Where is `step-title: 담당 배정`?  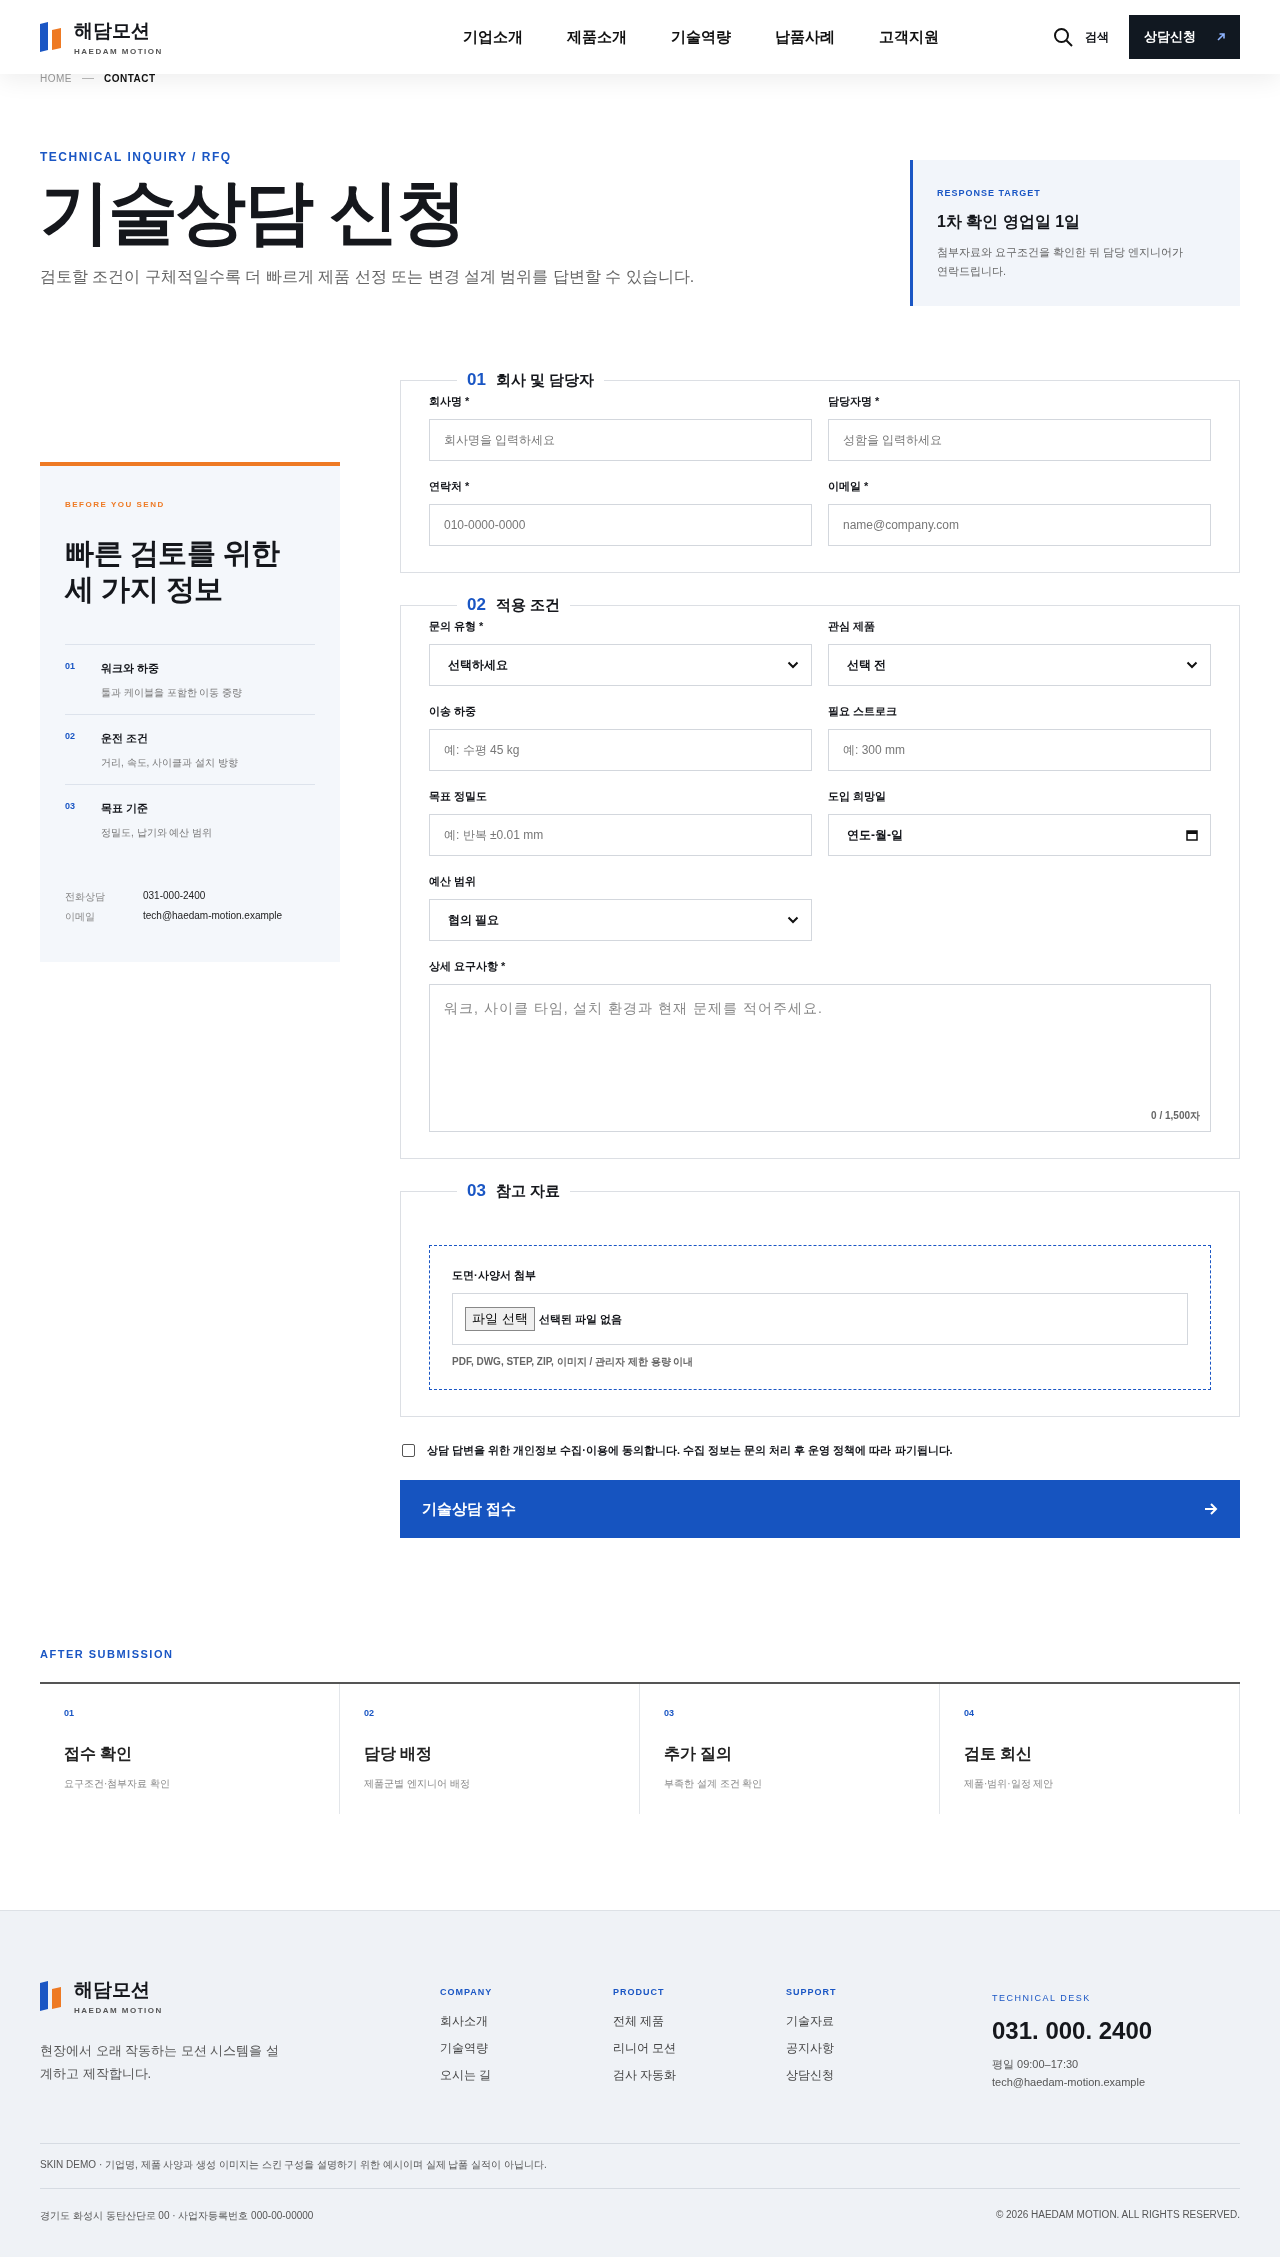 step-title: 담당 배정 is located at coordinates (399, 1754).